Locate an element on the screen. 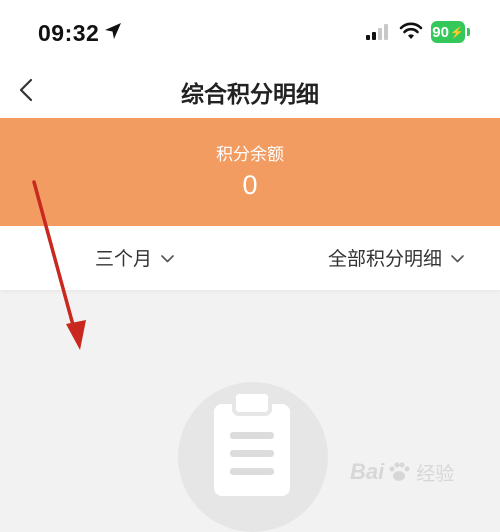 The image size is (500, 532). baidu-jingyan-watermark: Bai 经验 is located at coordinates (420, 472).